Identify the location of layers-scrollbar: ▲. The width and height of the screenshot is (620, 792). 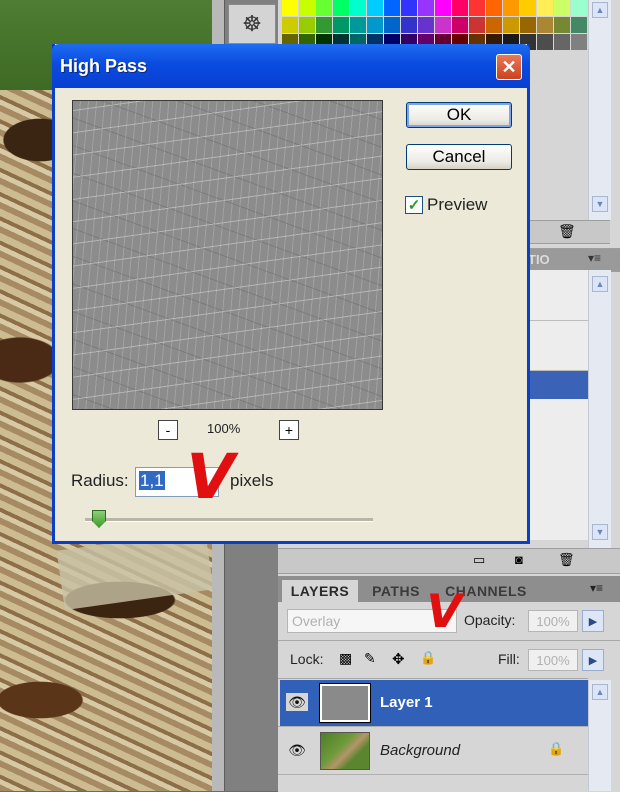
(599, 735).